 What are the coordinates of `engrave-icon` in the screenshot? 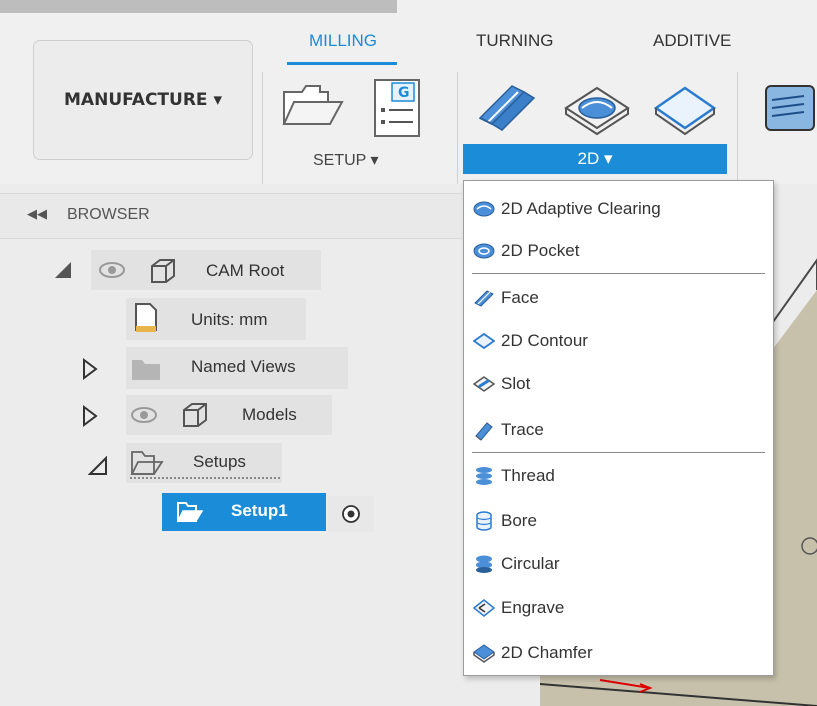 It's located at (484, 608).